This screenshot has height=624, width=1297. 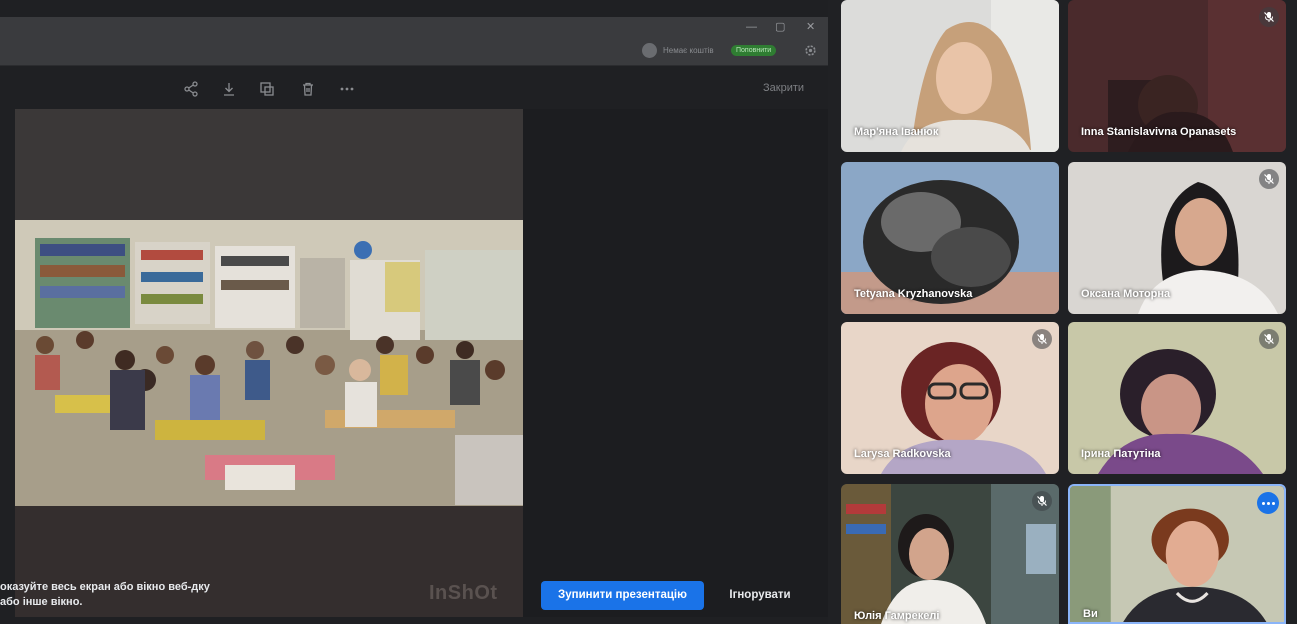 What do you see at coordinates (913, 294) in the screenshot?
I see `participant-name: Tetyana Kryzhanovska` at bounding box center [913, 294].